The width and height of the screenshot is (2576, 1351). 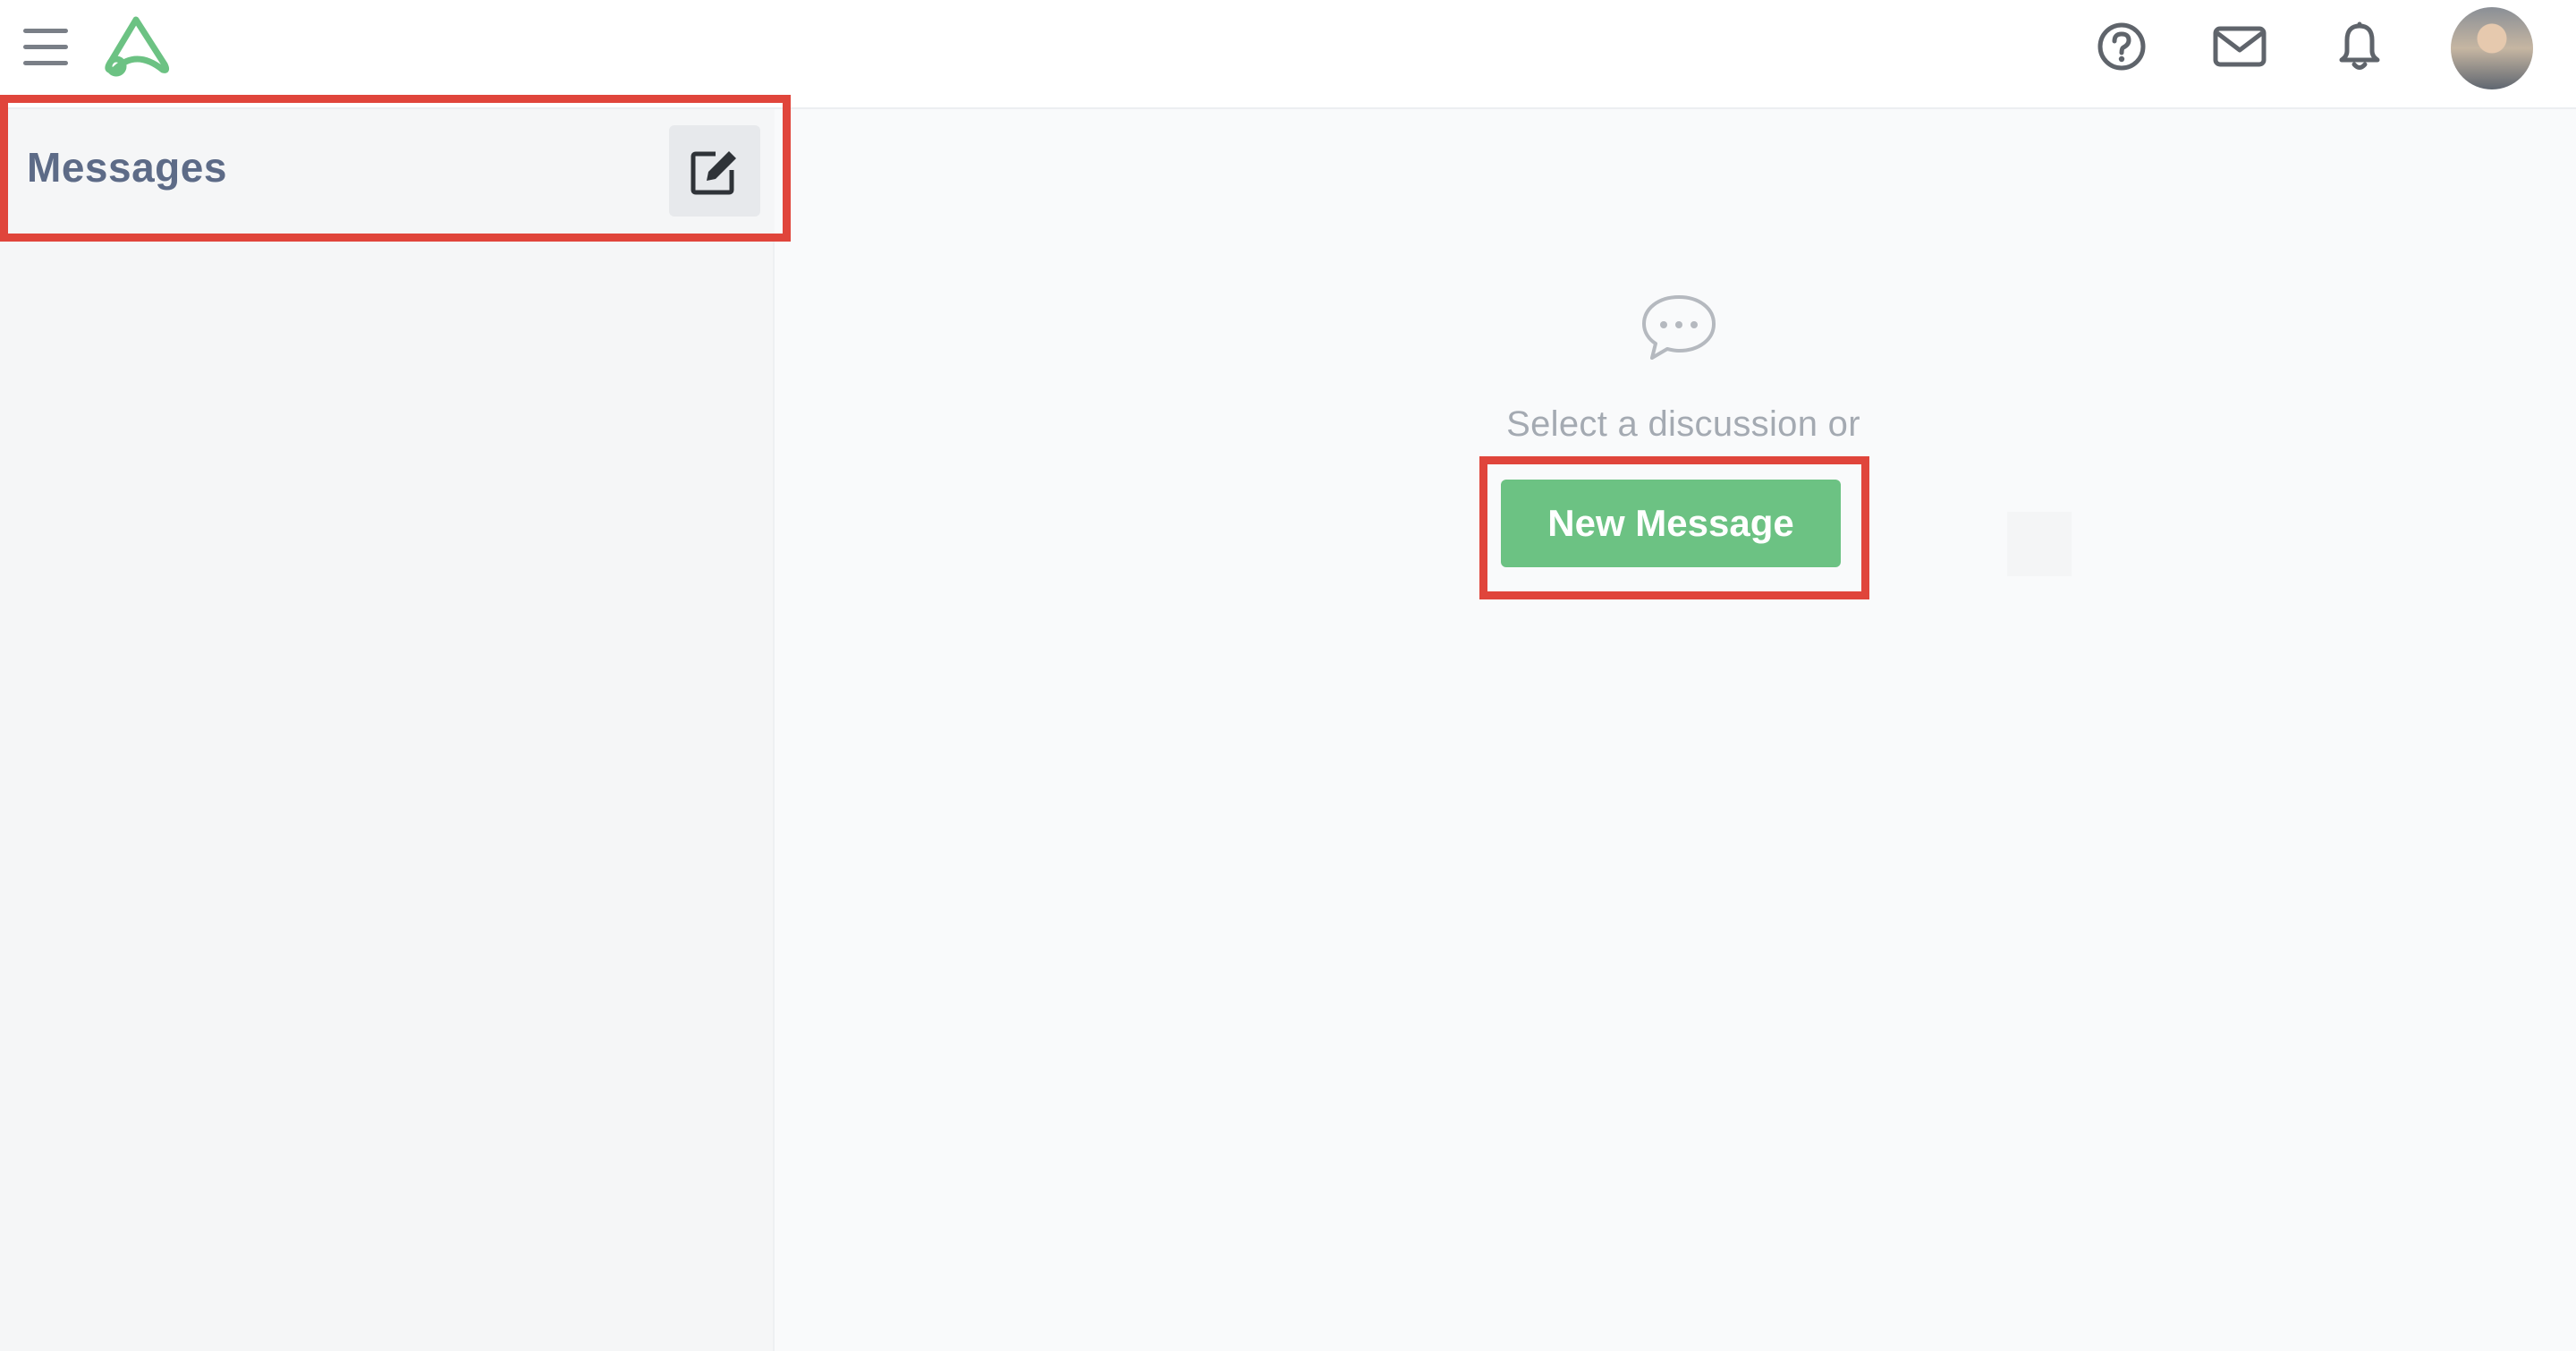 I want to click on chat-bubble-icon, so click(x=1679, y=328).